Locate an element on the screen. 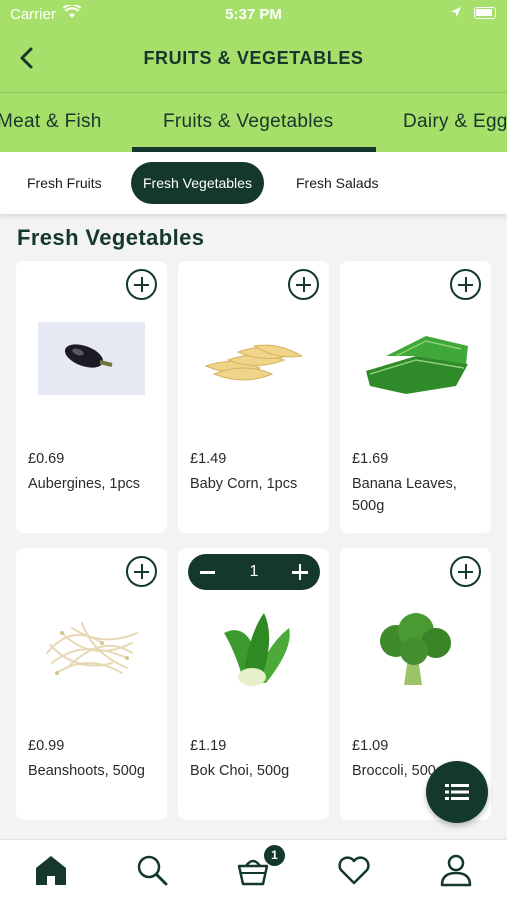 The image size is (507, 900). product-name: Banana Leaves, 500g is located at coordinates (404, 495).